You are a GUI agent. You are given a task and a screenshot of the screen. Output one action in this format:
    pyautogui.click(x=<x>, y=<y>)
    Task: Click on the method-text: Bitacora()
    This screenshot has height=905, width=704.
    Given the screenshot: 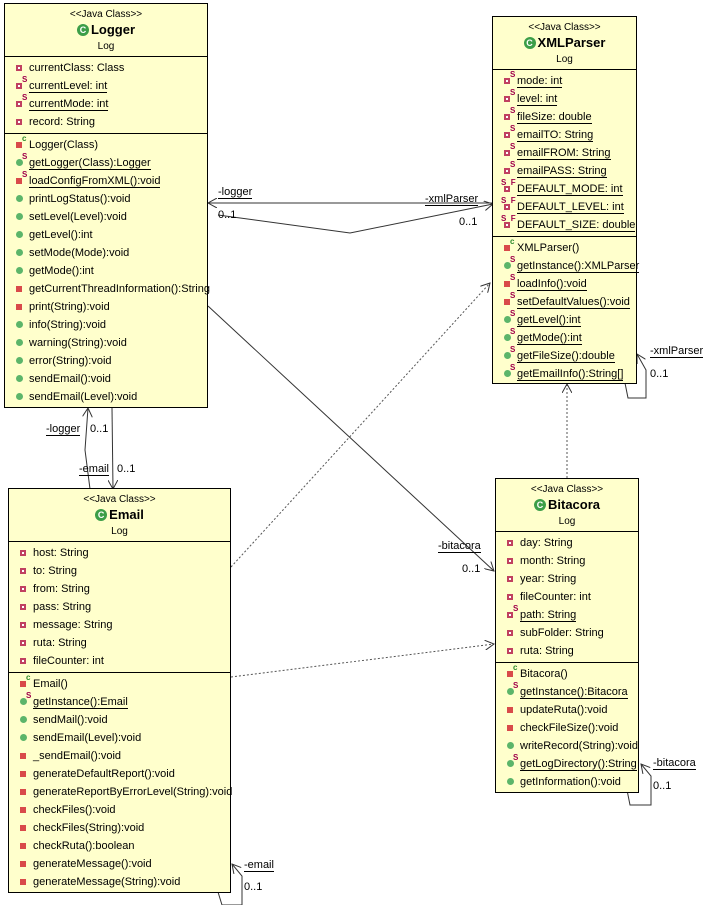 What is the action you would take?
    pyautogui.click(x=544, y=674)
    